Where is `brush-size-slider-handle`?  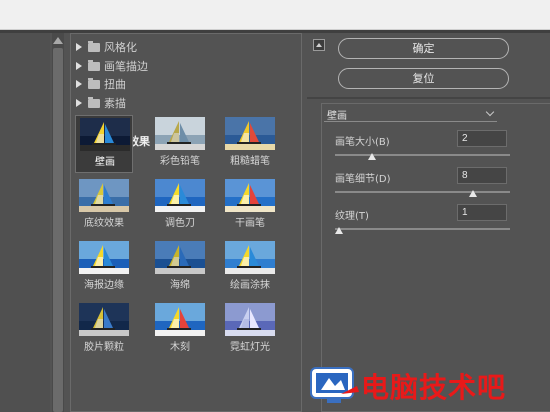
brush-size-slider-handle is located at coordinates (372, 156).